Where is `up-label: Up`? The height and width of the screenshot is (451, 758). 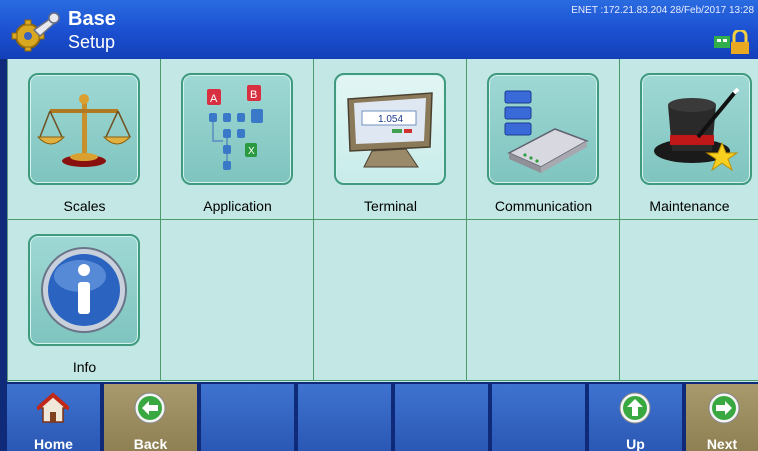
up-label: Up is located at coordinates (635, 443).